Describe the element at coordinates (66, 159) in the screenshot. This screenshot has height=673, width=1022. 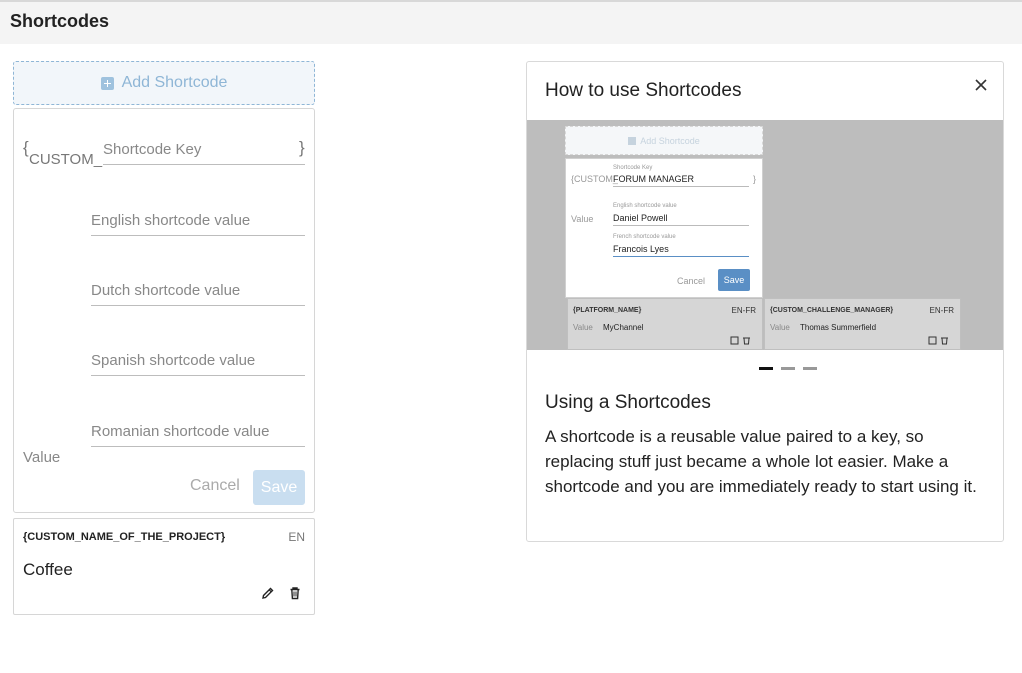
I see `key-prefix: CUSTOM_` at that location.